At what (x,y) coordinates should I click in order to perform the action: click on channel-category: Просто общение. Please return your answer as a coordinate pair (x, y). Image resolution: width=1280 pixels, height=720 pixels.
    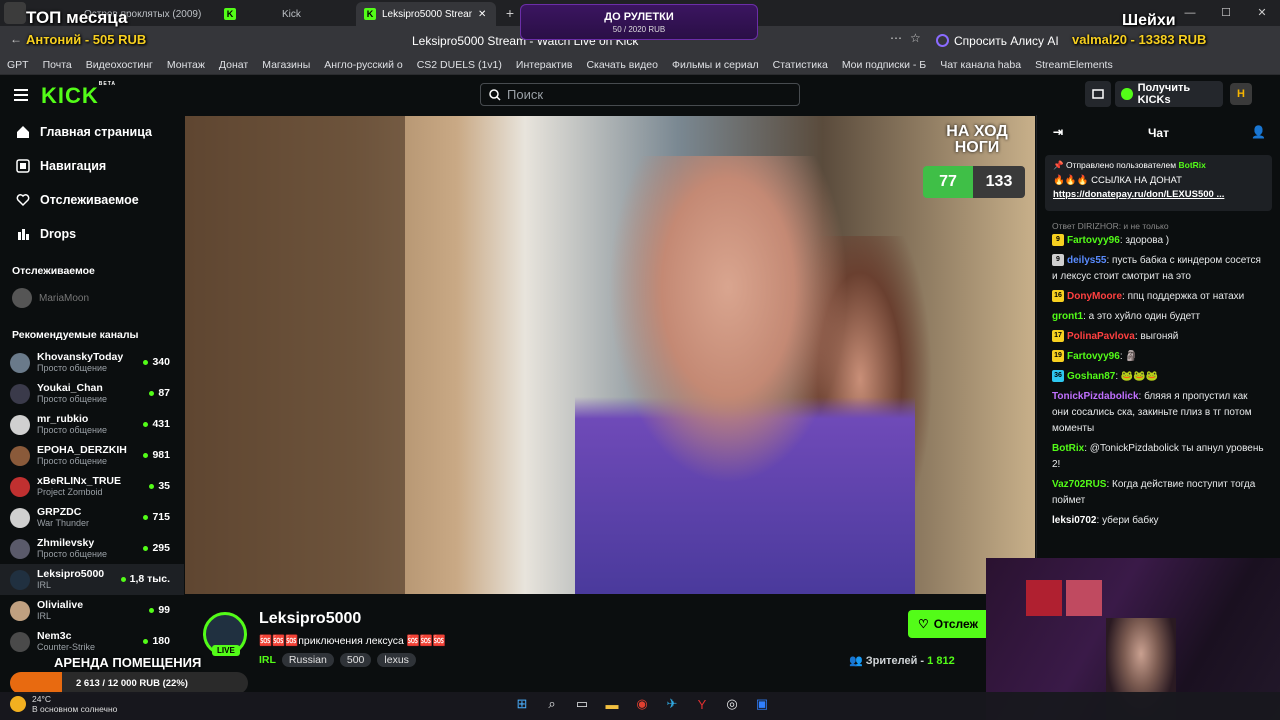
    Looking at the image, I should click on (72, 461).